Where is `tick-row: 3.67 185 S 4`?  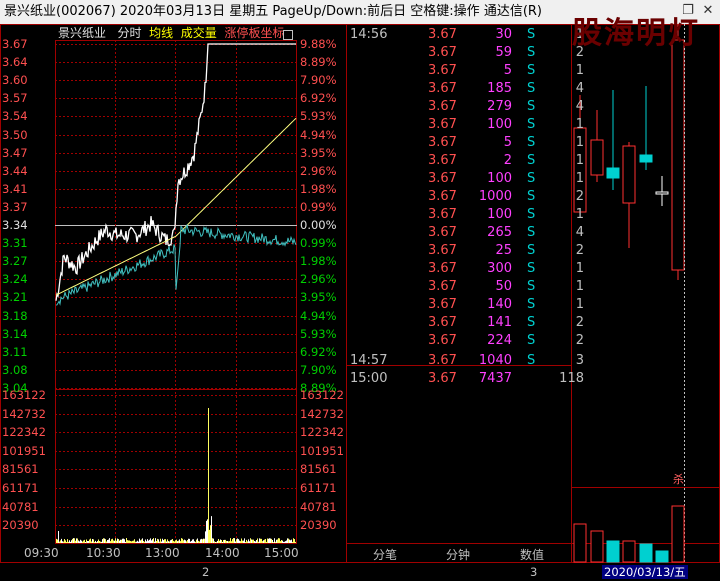 tick-row: 3.67 185 S 4 is located at coordinates (465, 89).